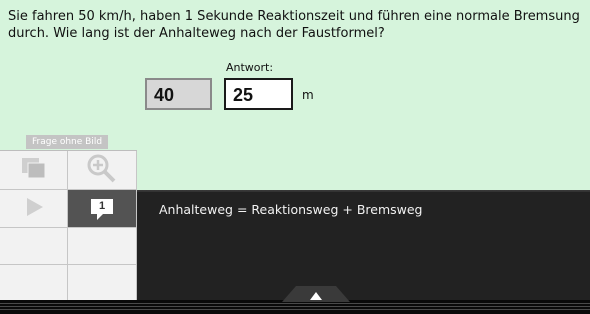  I want to click on zoom-button, so click(102, 170).